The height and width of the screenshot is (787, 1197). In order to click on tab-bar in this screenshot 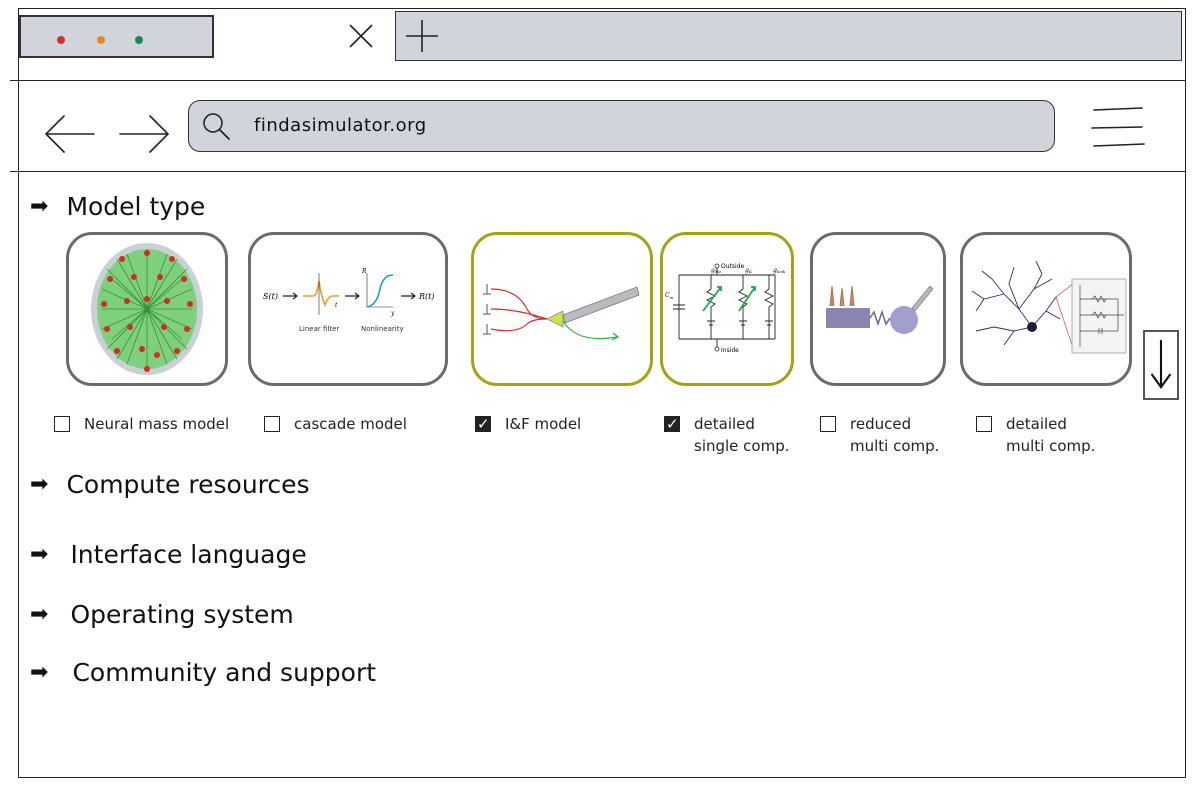, I will do `click(788, 36)`.